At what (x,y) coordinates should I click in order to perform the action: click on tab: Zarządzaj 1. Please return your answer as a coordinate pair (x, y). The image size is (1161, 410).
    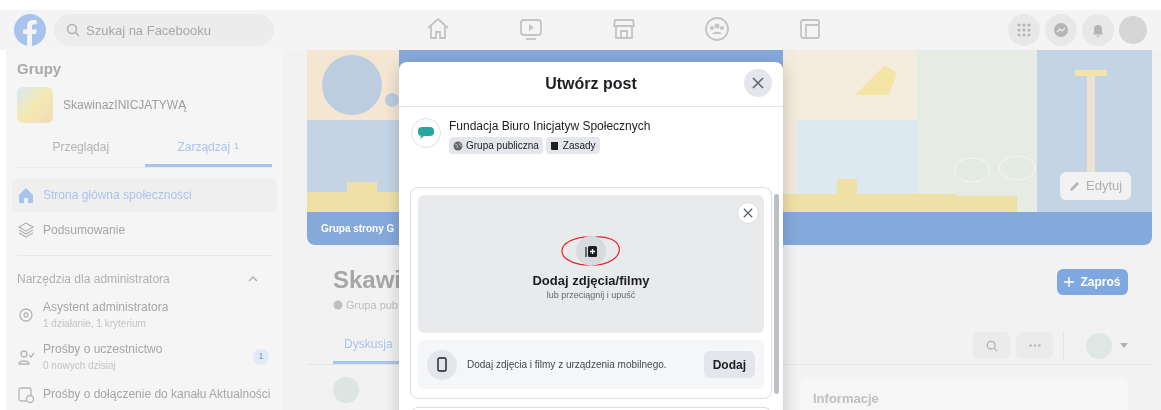
    Looking at the image, I should click on (208, 148).